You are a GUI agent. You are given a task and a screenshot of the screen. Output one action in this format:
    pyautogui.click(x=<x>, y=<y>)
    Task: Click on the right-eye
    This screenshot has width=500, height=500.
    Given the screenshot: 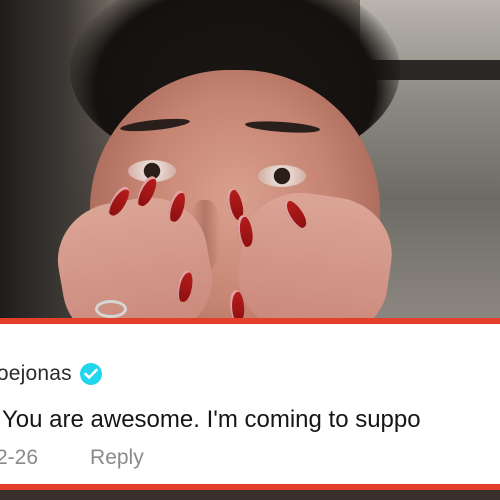 What is the action you would take?
    pyautogui.click(x=282, y=176)
    